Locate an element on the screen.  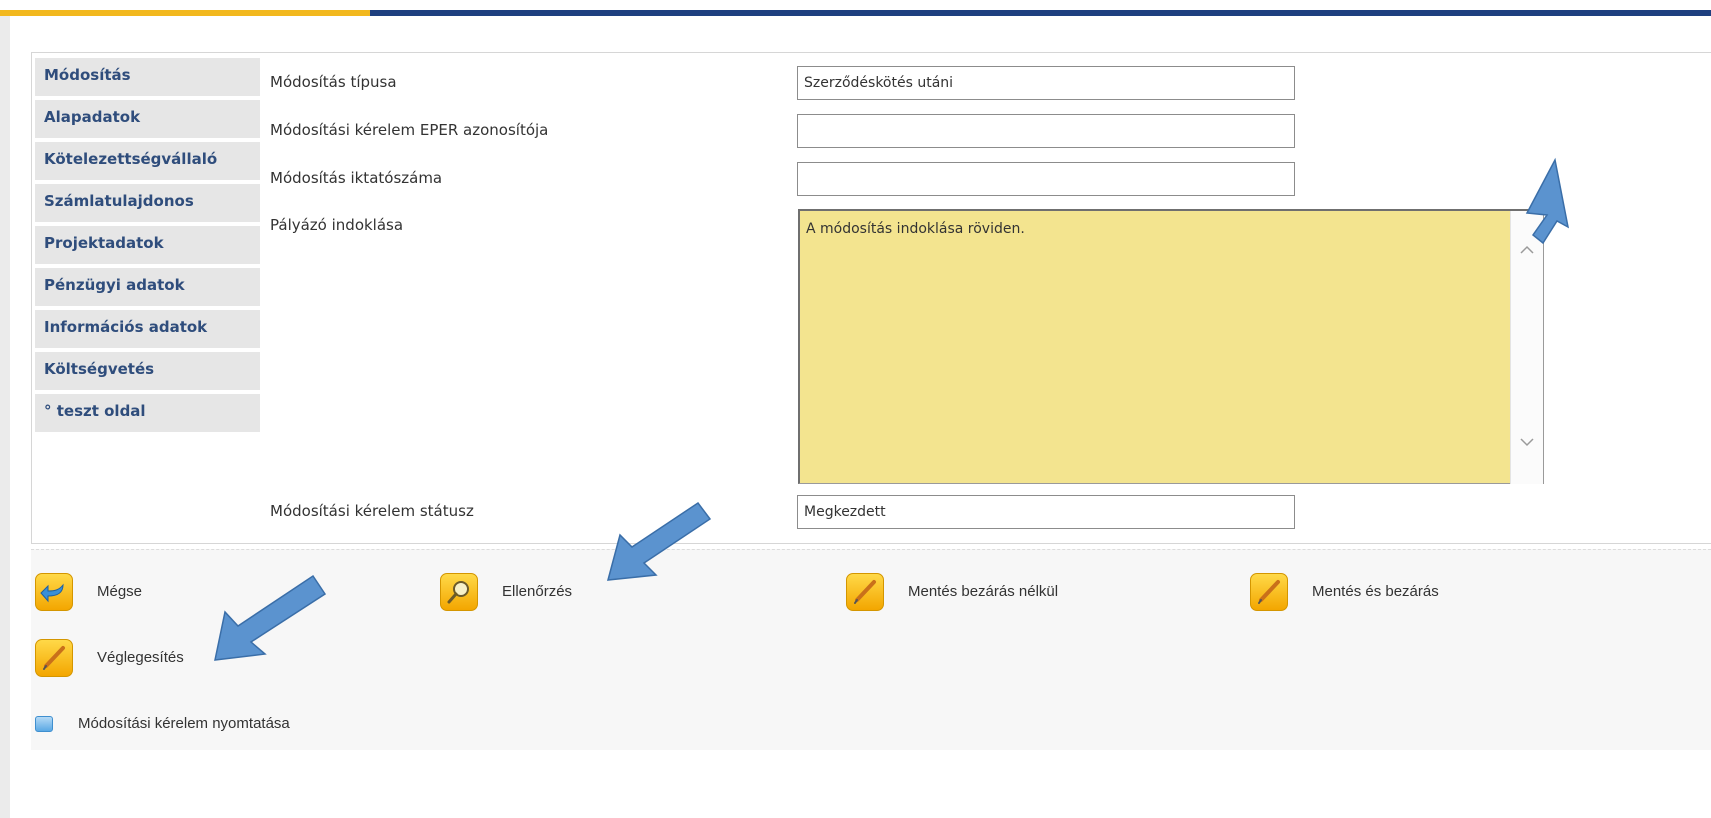
save-and-close-button: Mentés és bezárás is located at coordinates (1400, 593).